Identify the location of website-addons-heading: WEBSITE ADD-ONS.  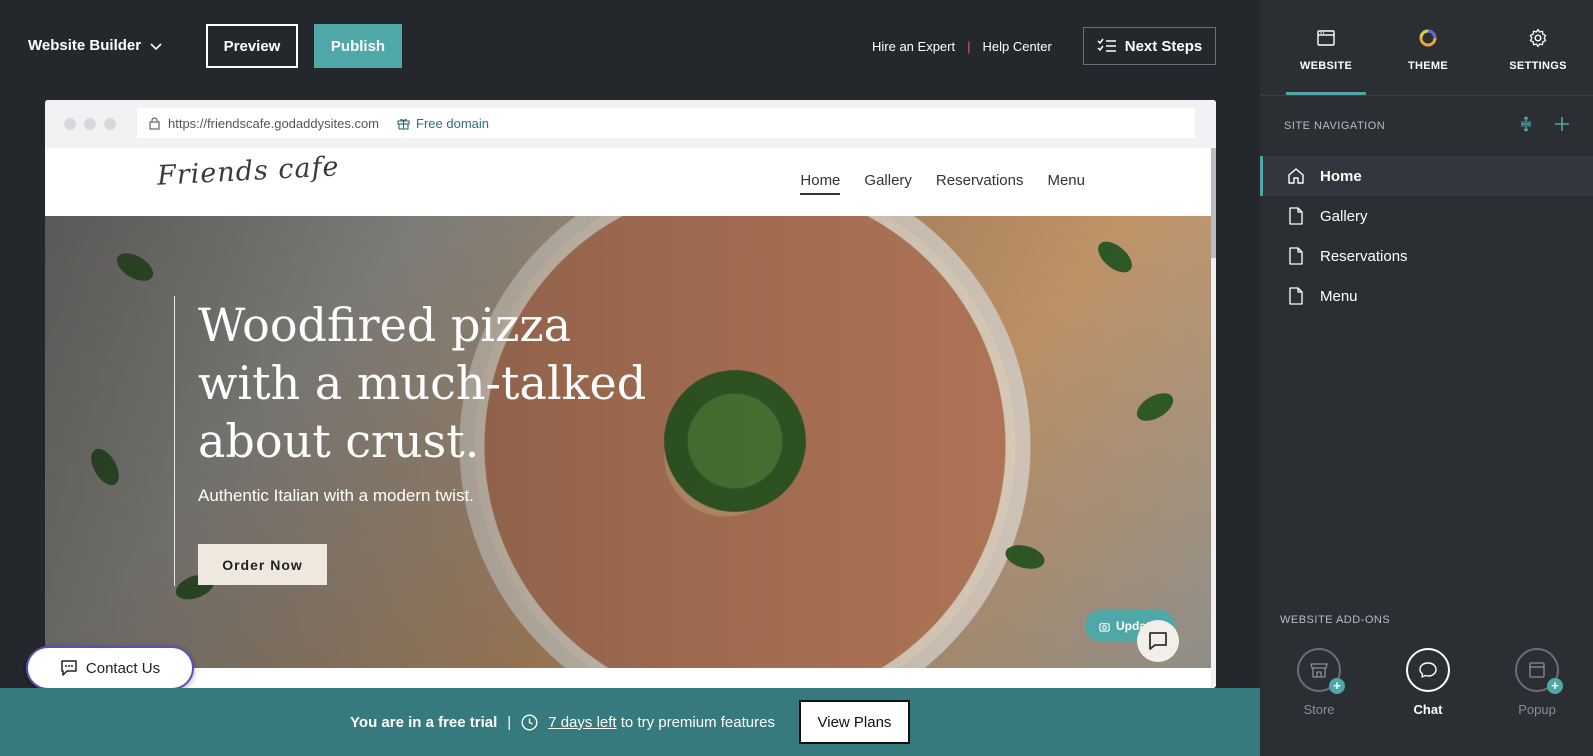
(1335, 620).